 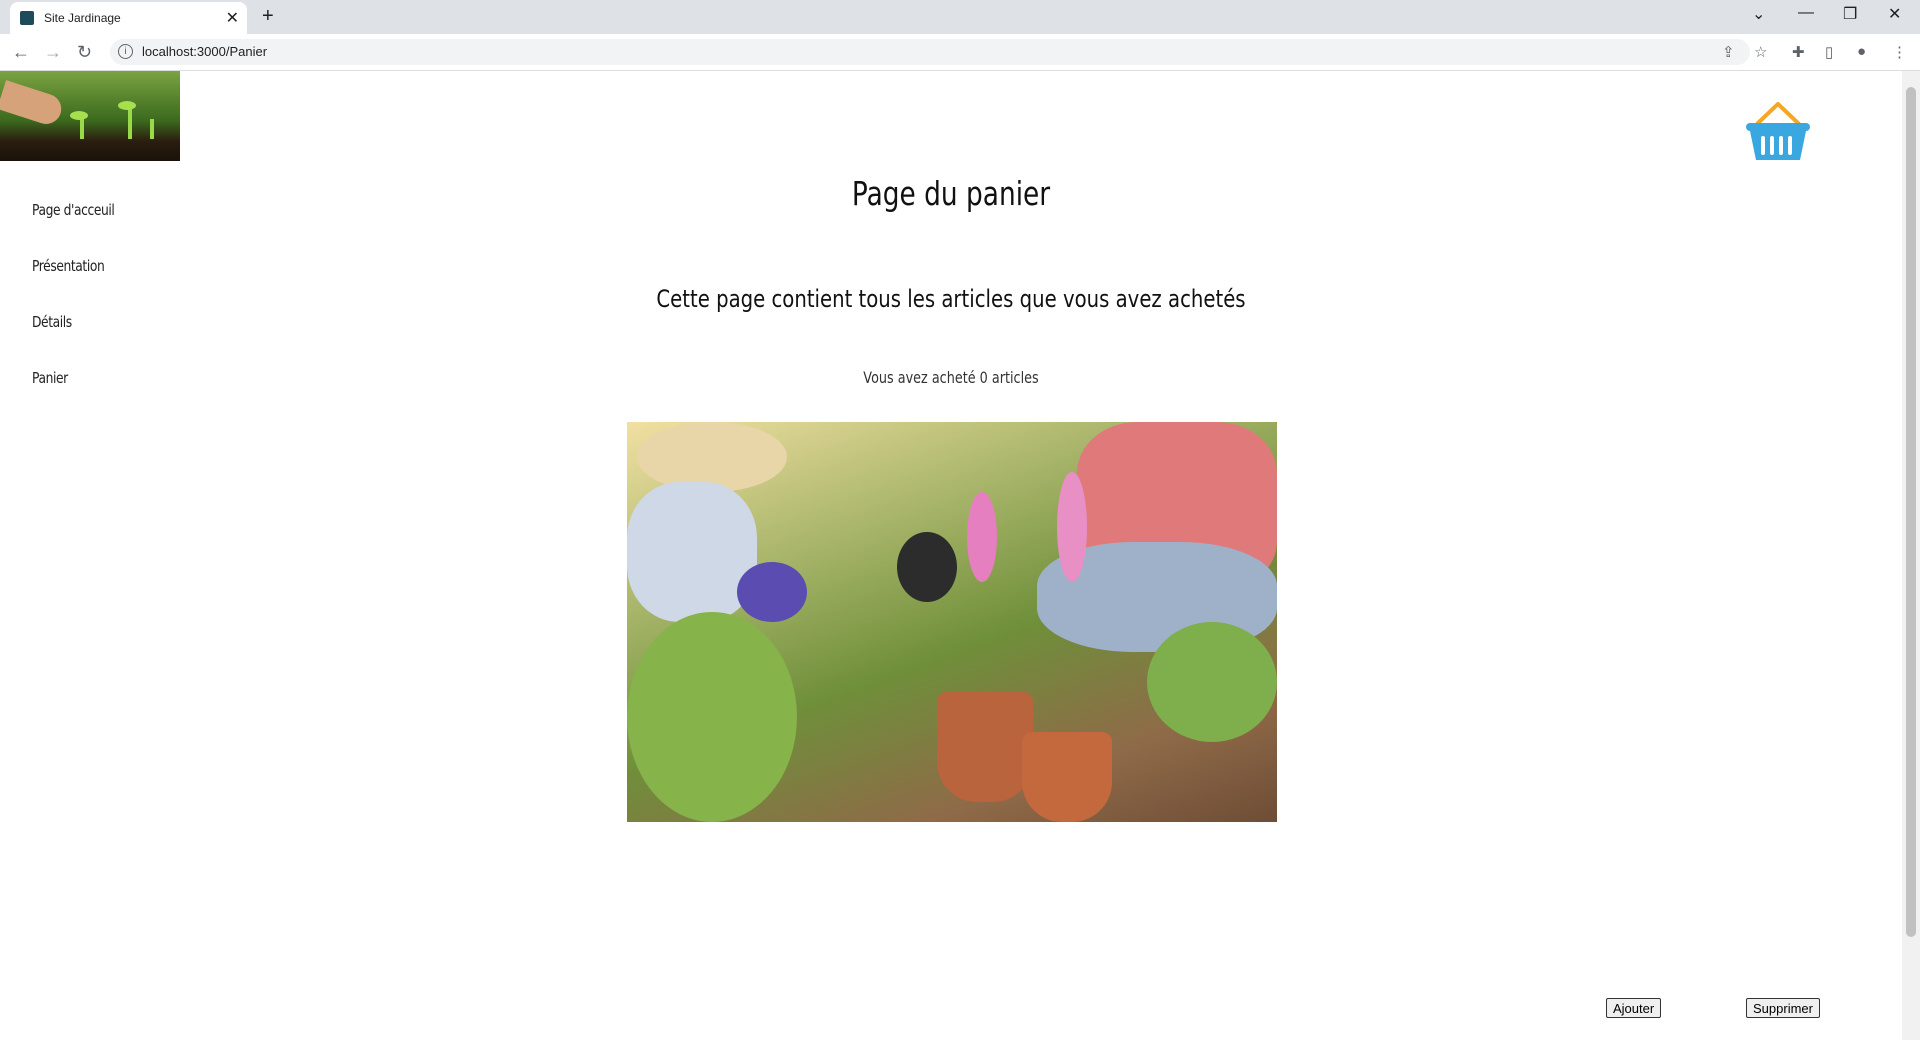 What do you see at coordinates (82, 18) in the screenshot?
I see `tab-title: Site Jardinage` at bounding box center [82, 18].